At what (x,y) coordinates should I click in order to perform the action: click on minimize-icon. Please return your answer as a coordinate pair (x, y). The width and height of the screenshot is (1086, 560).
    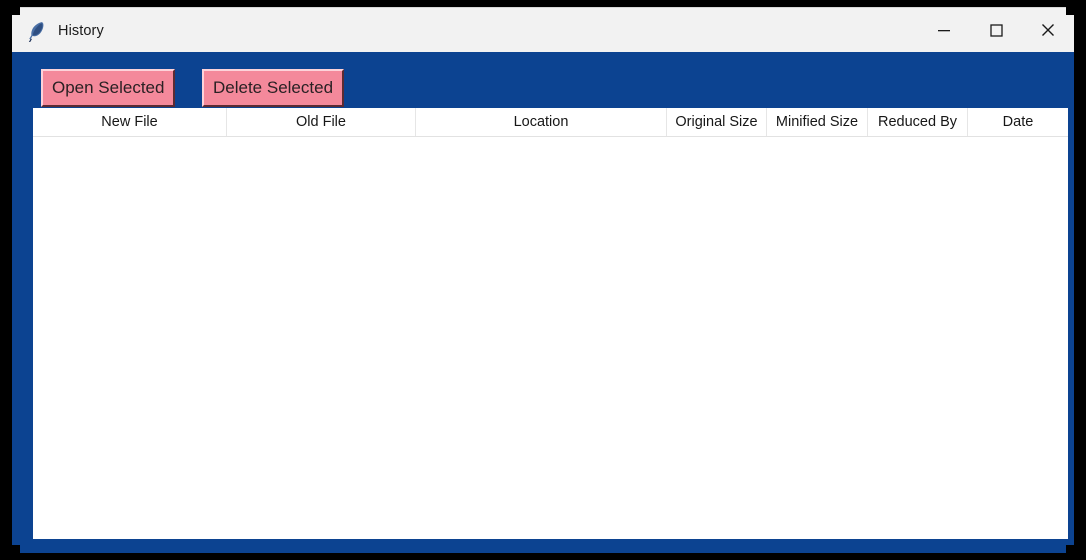
    Looking at the image, I should click on (944, 31).